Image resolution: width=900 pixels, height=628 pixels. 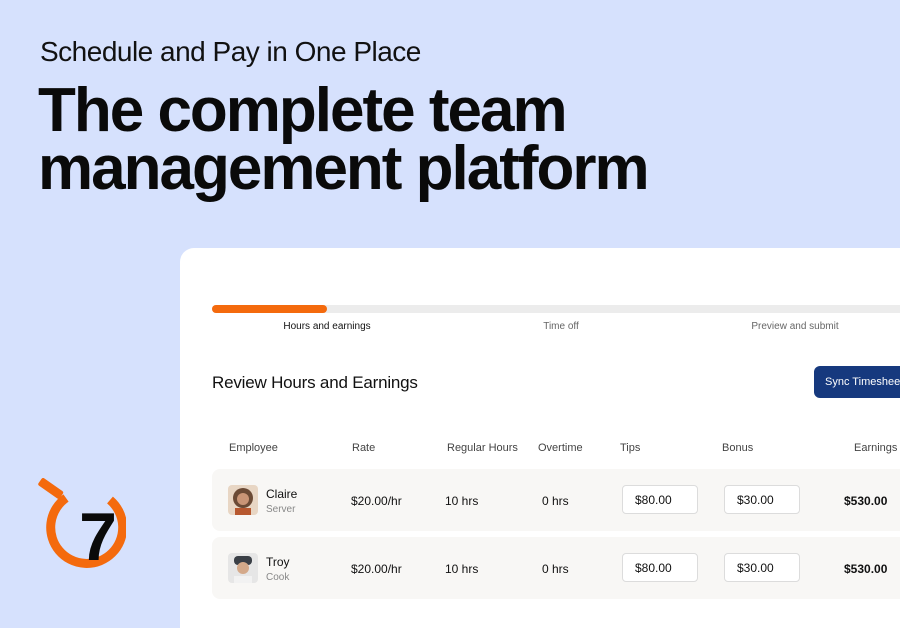 I want to click on employee-name: Claire, so click(x=282, y=494).